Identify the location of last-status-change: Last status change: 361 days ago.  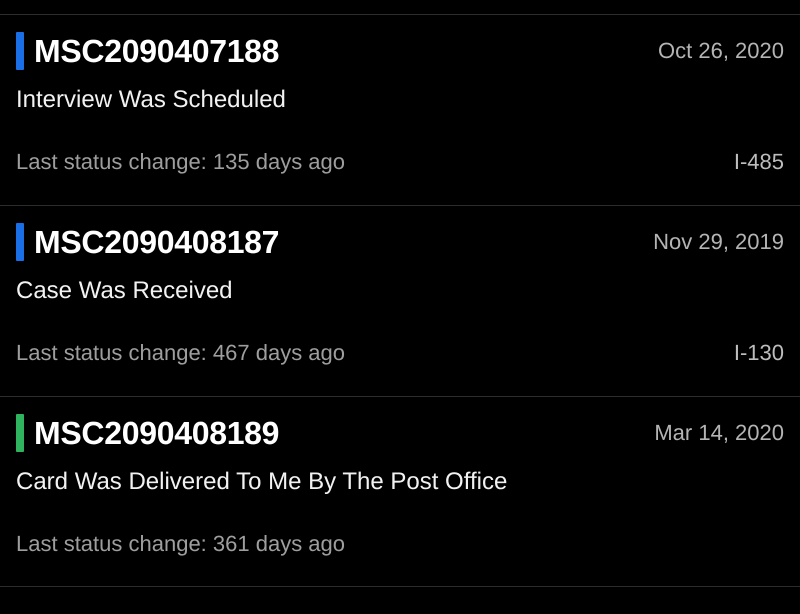
(181, 544).